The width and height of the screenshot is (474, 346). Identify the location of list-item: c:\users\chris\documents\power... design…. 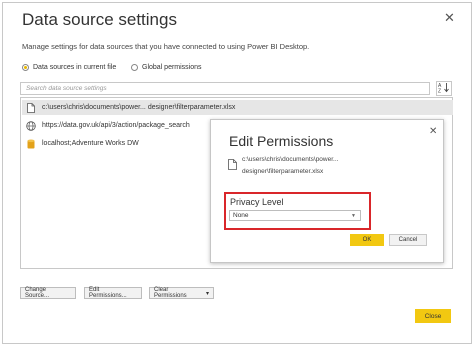
(237, 107).